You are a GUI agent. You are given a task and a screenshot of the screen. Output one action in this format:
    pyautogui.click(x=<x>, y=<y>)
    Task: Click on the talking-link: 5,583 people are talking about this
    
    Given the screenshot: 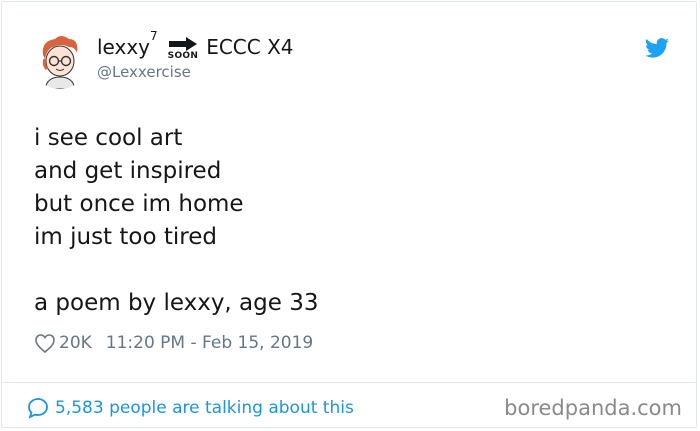 What is the action you would take?
    pyautogui.click(x=190, y=408)
    